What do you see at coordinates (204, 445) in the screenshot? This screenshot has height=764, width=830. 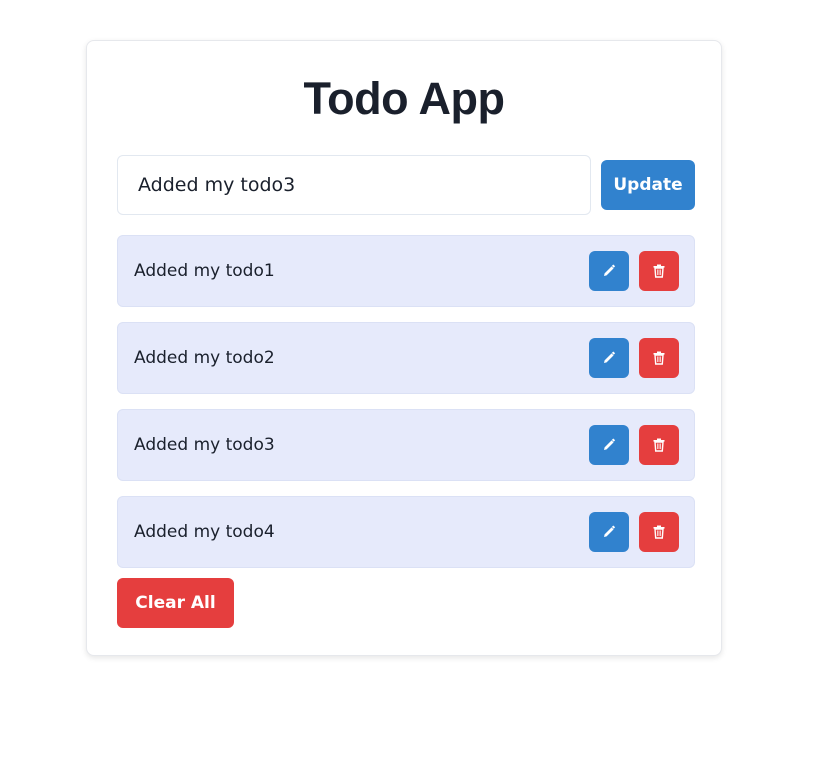 I see `todo-text: Added my todo3` at bounding box center [204, 445].